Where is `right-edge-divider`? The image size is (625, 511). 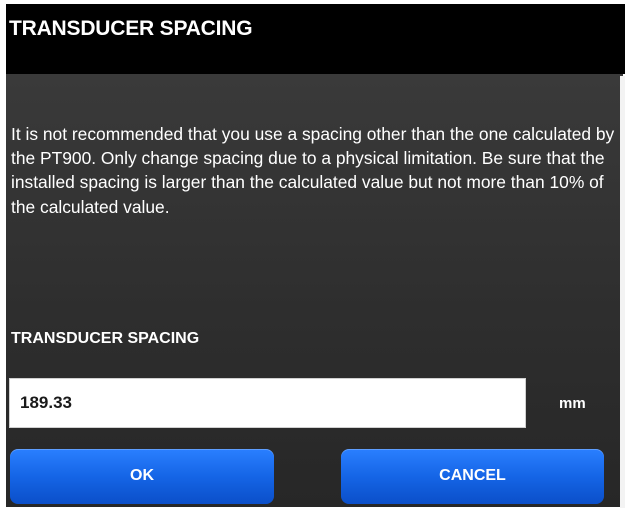
right-edge-divider is located at coordinates (622, 292).